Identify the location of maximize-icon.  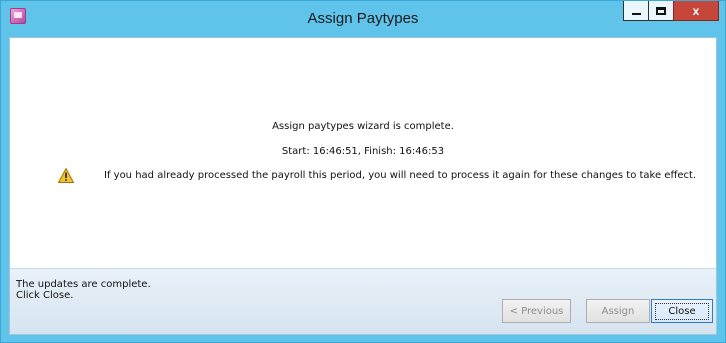
(661, 10).